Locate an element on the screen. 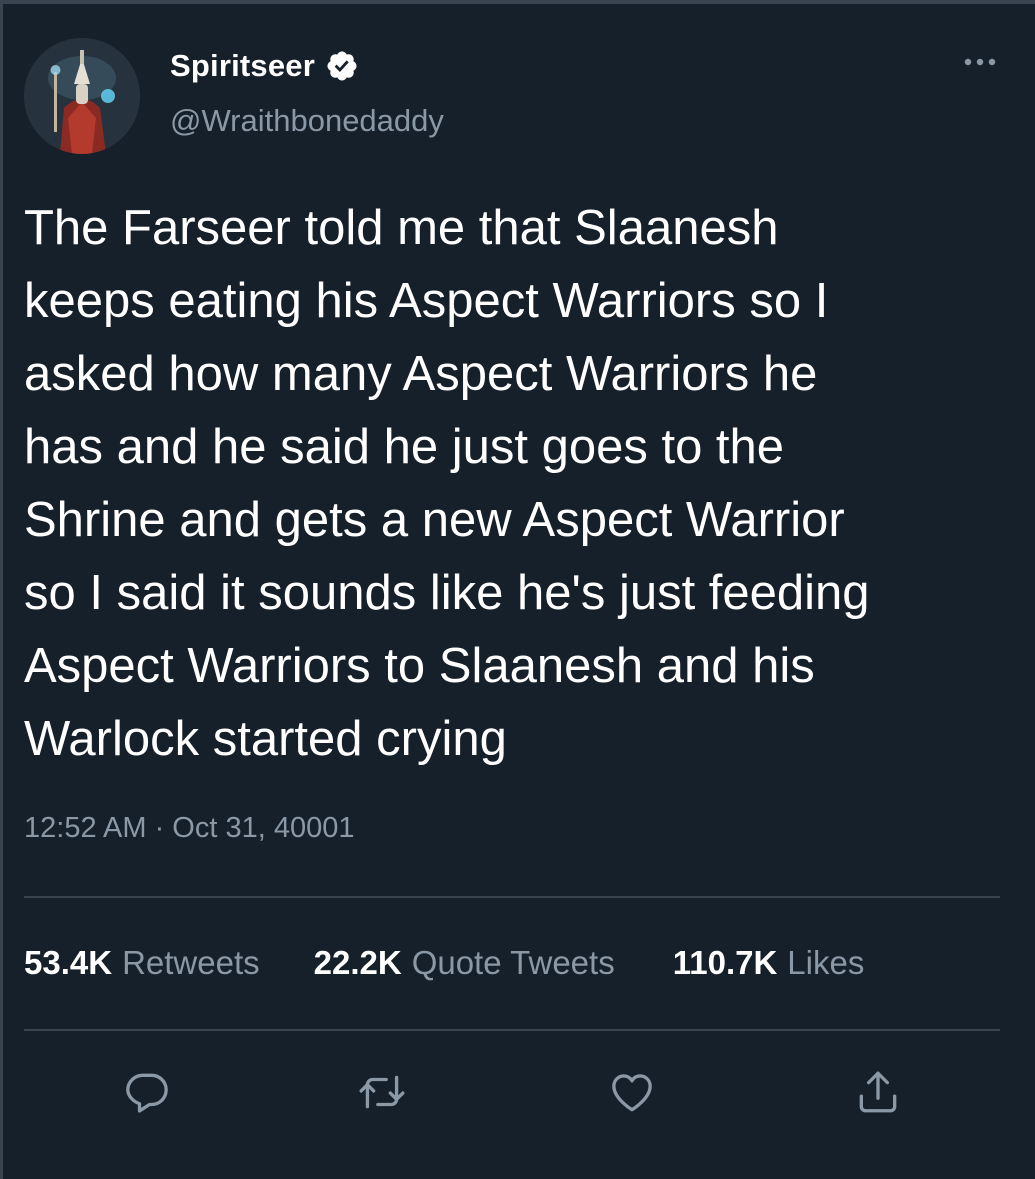  more-options-button is located at coordinates (980, 62).